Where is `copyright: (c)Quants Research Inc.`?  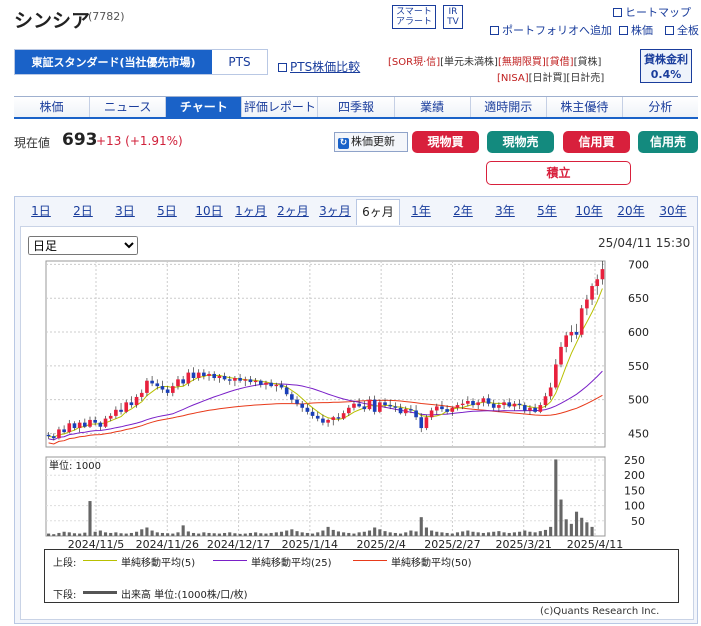 copyright: (c)Quants Research Inc. is located at coordinates (600, 611).